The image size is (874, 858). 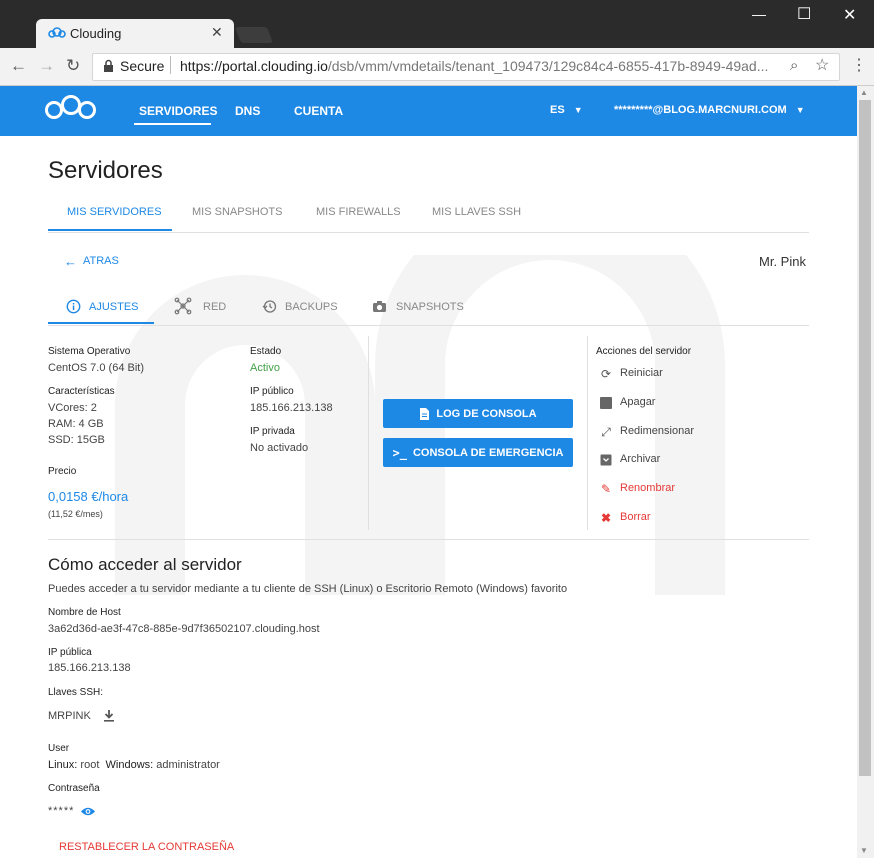 I want to click on emergency-console-button: >_ CONSOLA DE EMERGENCIA, so click(x=478, y=452).